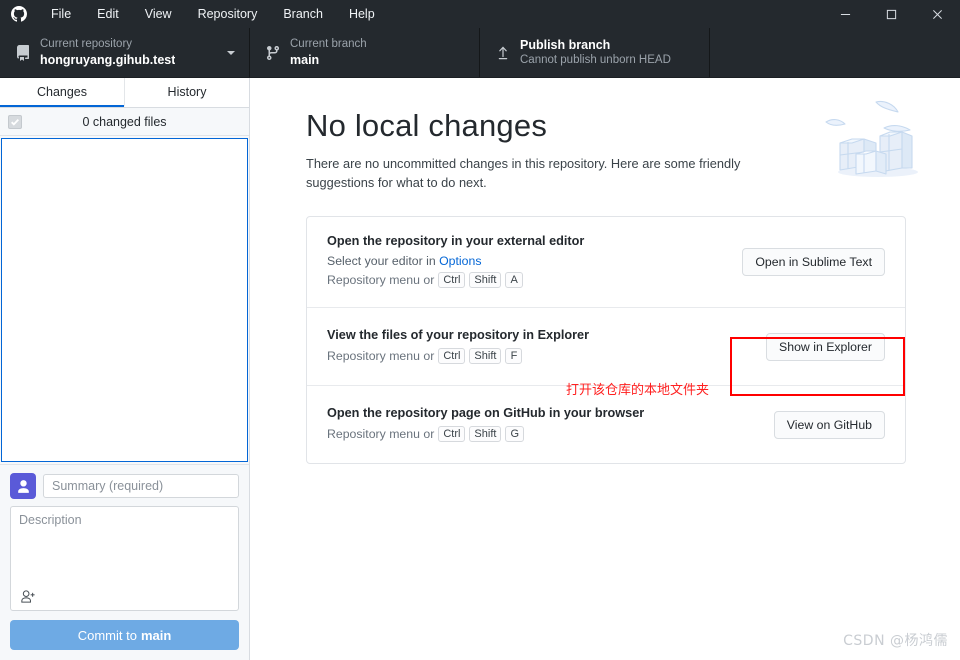 Image resolution: width=960 pixels, height=660 pixels. I want to click on current-repository-button: Current repository hongruyang.gihub.test, so click(125, 52).